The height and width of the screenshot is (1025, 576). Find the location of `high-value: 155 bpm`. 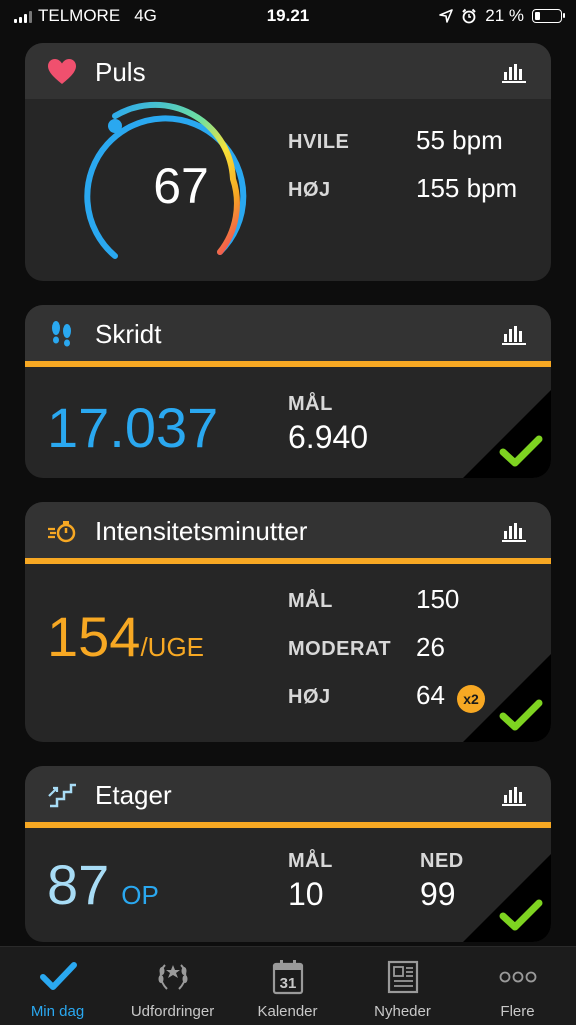

high-value: 155 bpm is located at coordinates (467, 188).